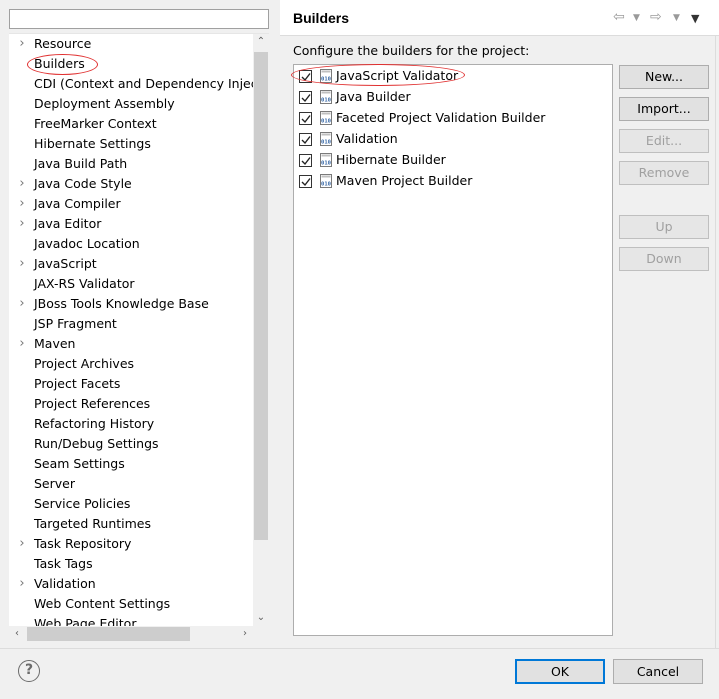 This screenshot has height=699, width=719. What do you see at coordinates (131, 124) in the screenshot?
I see `tree-item: FreeMarker Context` at bounding box center [131, 124].